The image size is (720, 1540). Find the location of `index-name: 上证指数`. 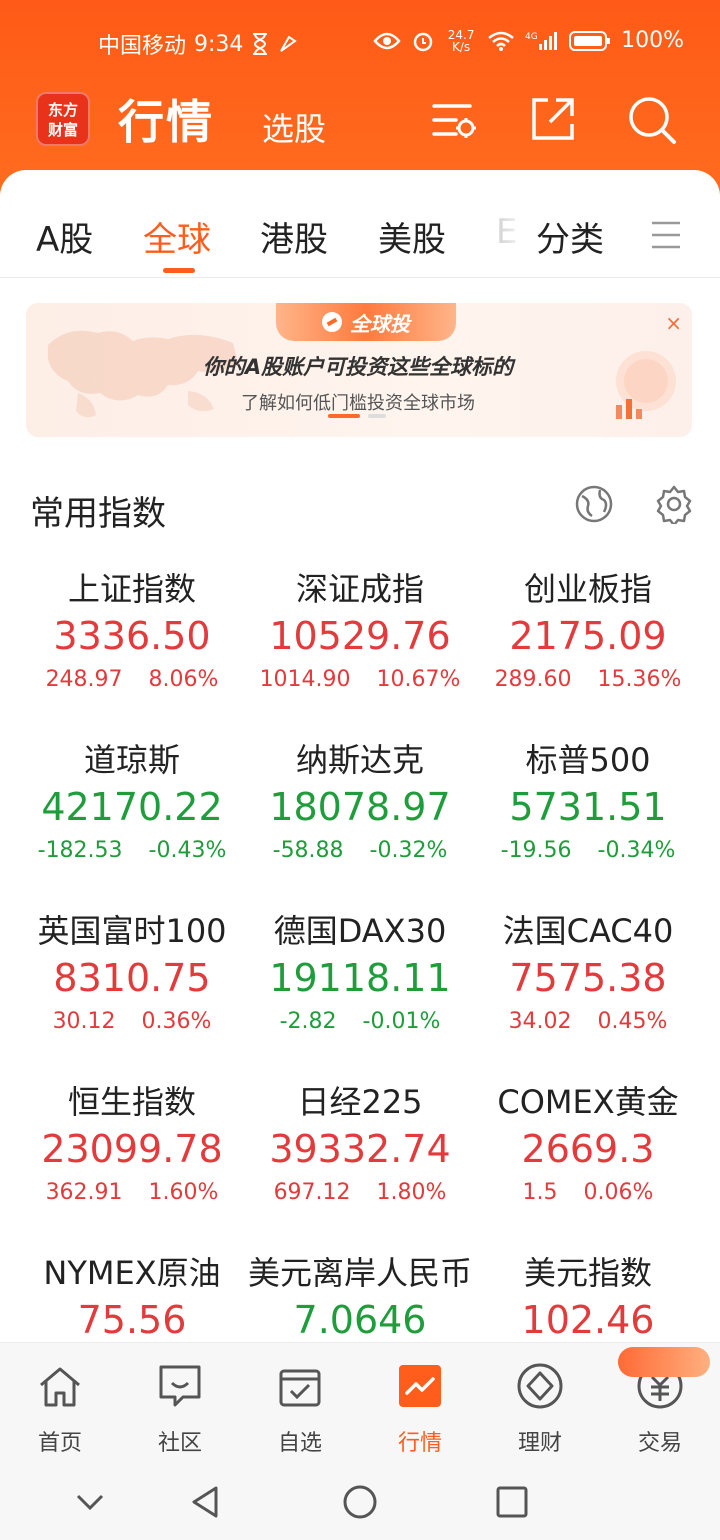

index-name: 上证指数 is located at coordinates (131, 589).